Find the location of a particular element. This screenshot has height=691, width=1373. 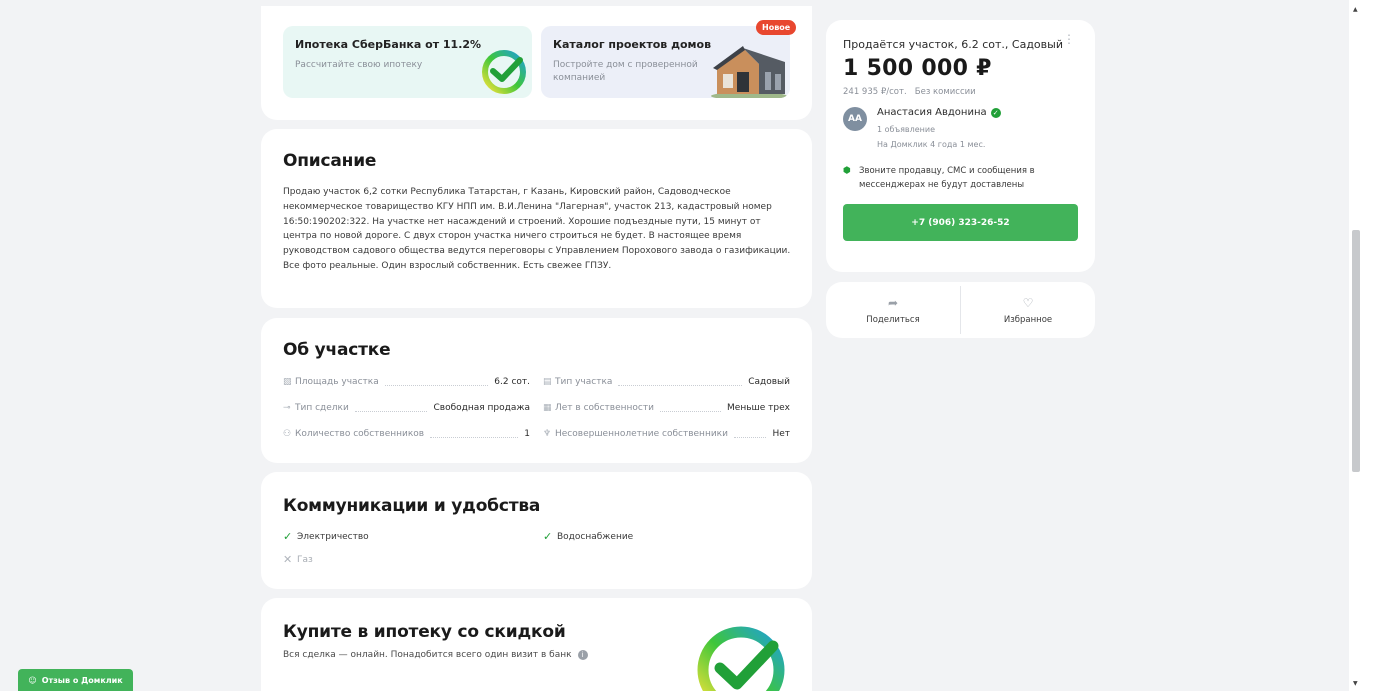

smile-icon: ☺ is located at coordinates (32, 680).